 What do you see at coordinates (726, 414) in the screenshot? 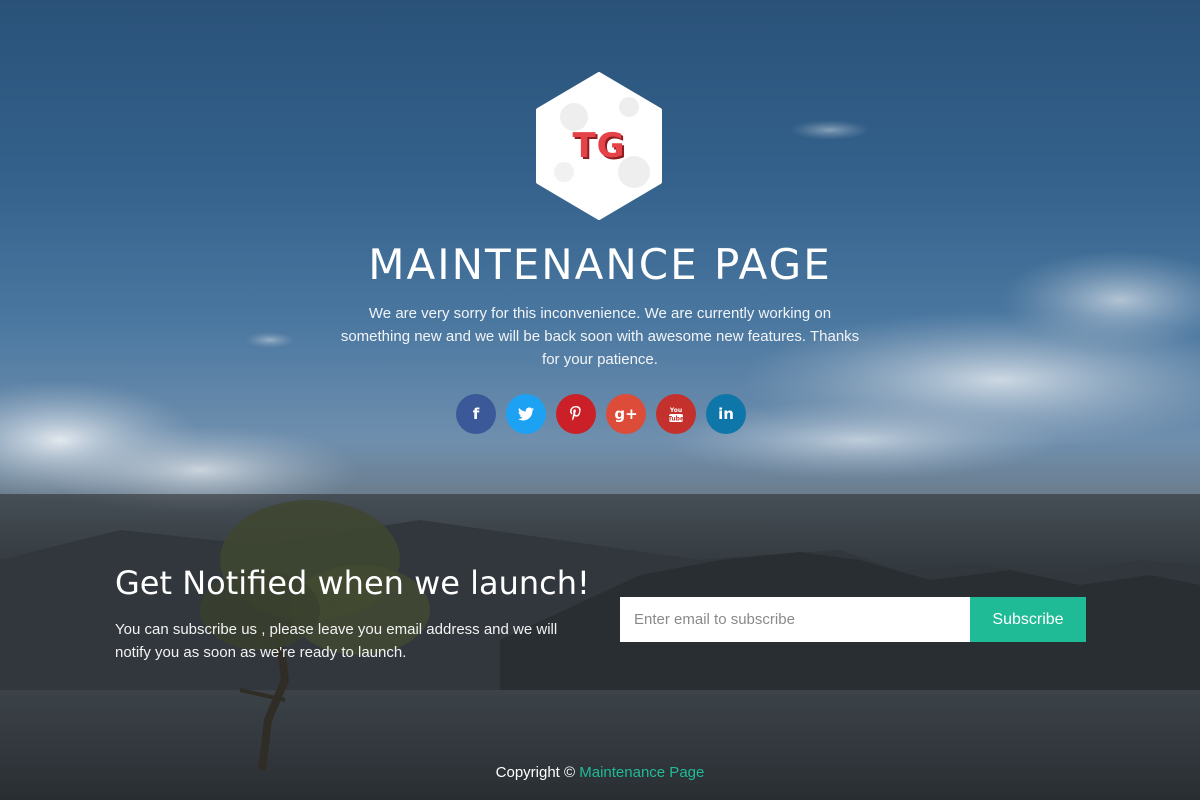
I see `linkedin-icon: in` at bounding box center [726, 414].